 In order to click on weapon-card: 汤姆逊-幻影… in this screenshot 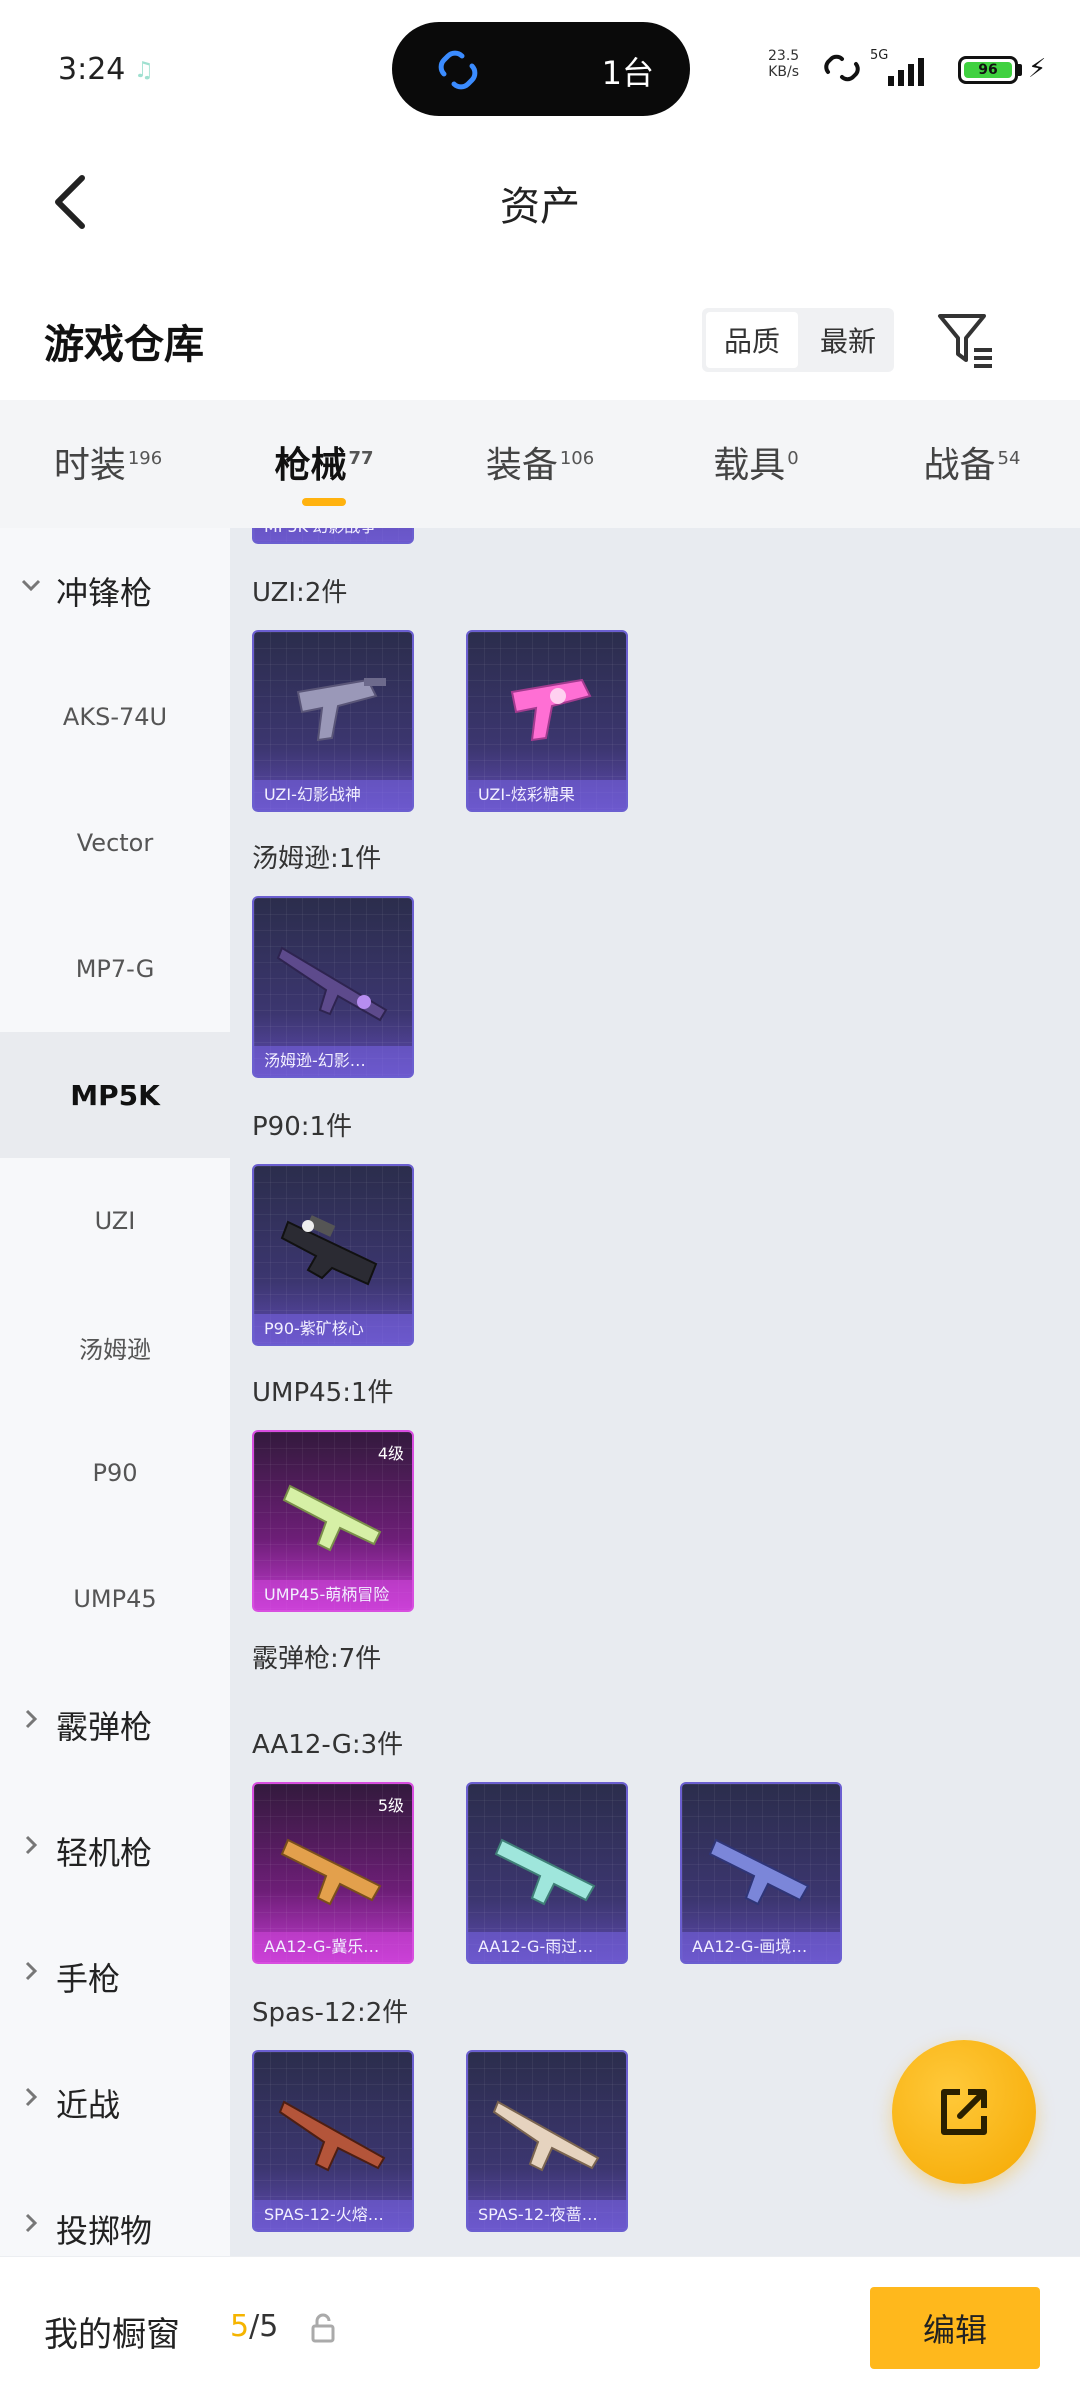, I will do `click(333, 987)`.